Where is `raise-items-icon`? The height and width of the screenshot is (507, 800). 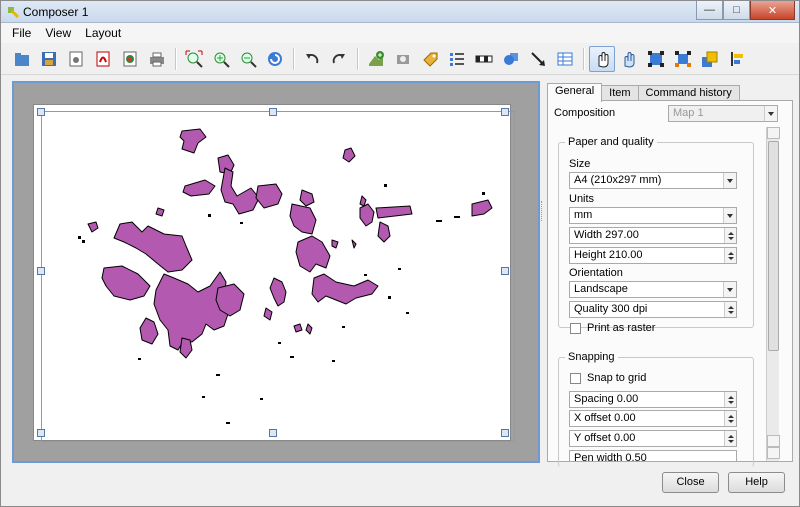
raise-items-icon is located at coordinates (710, 59).